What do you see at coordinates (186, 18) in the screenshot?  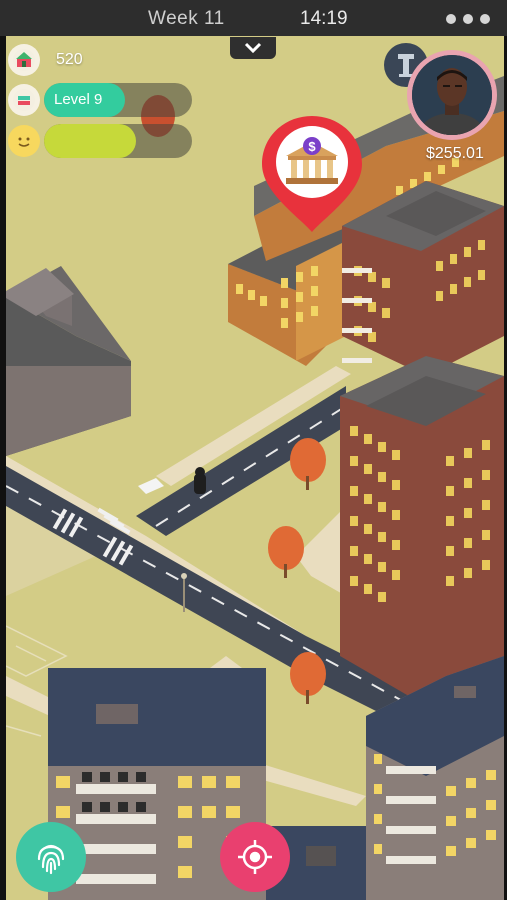 I see `week-label: Week 11` at bounding box center [186, 18].